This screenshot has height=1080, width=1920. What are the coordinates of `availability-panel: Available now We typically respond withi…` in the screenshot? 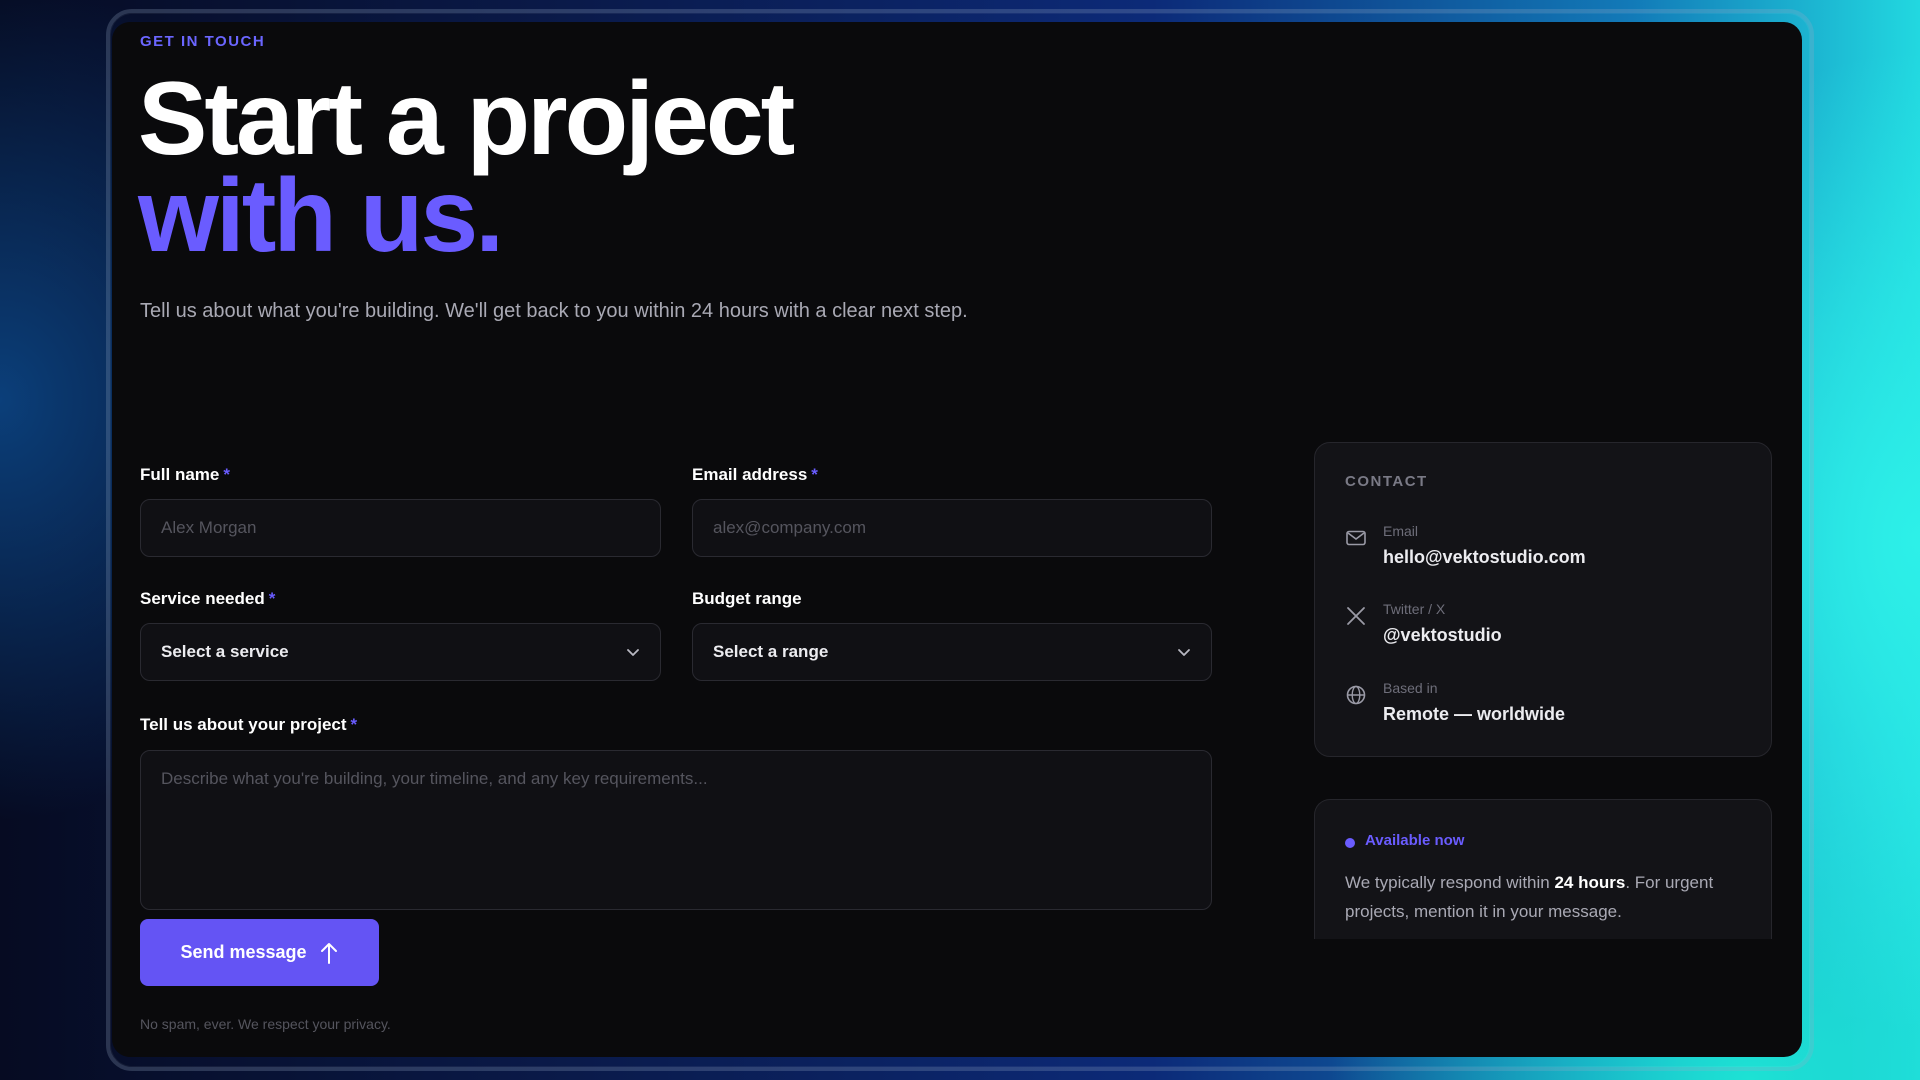 It's located at (1543, 869).